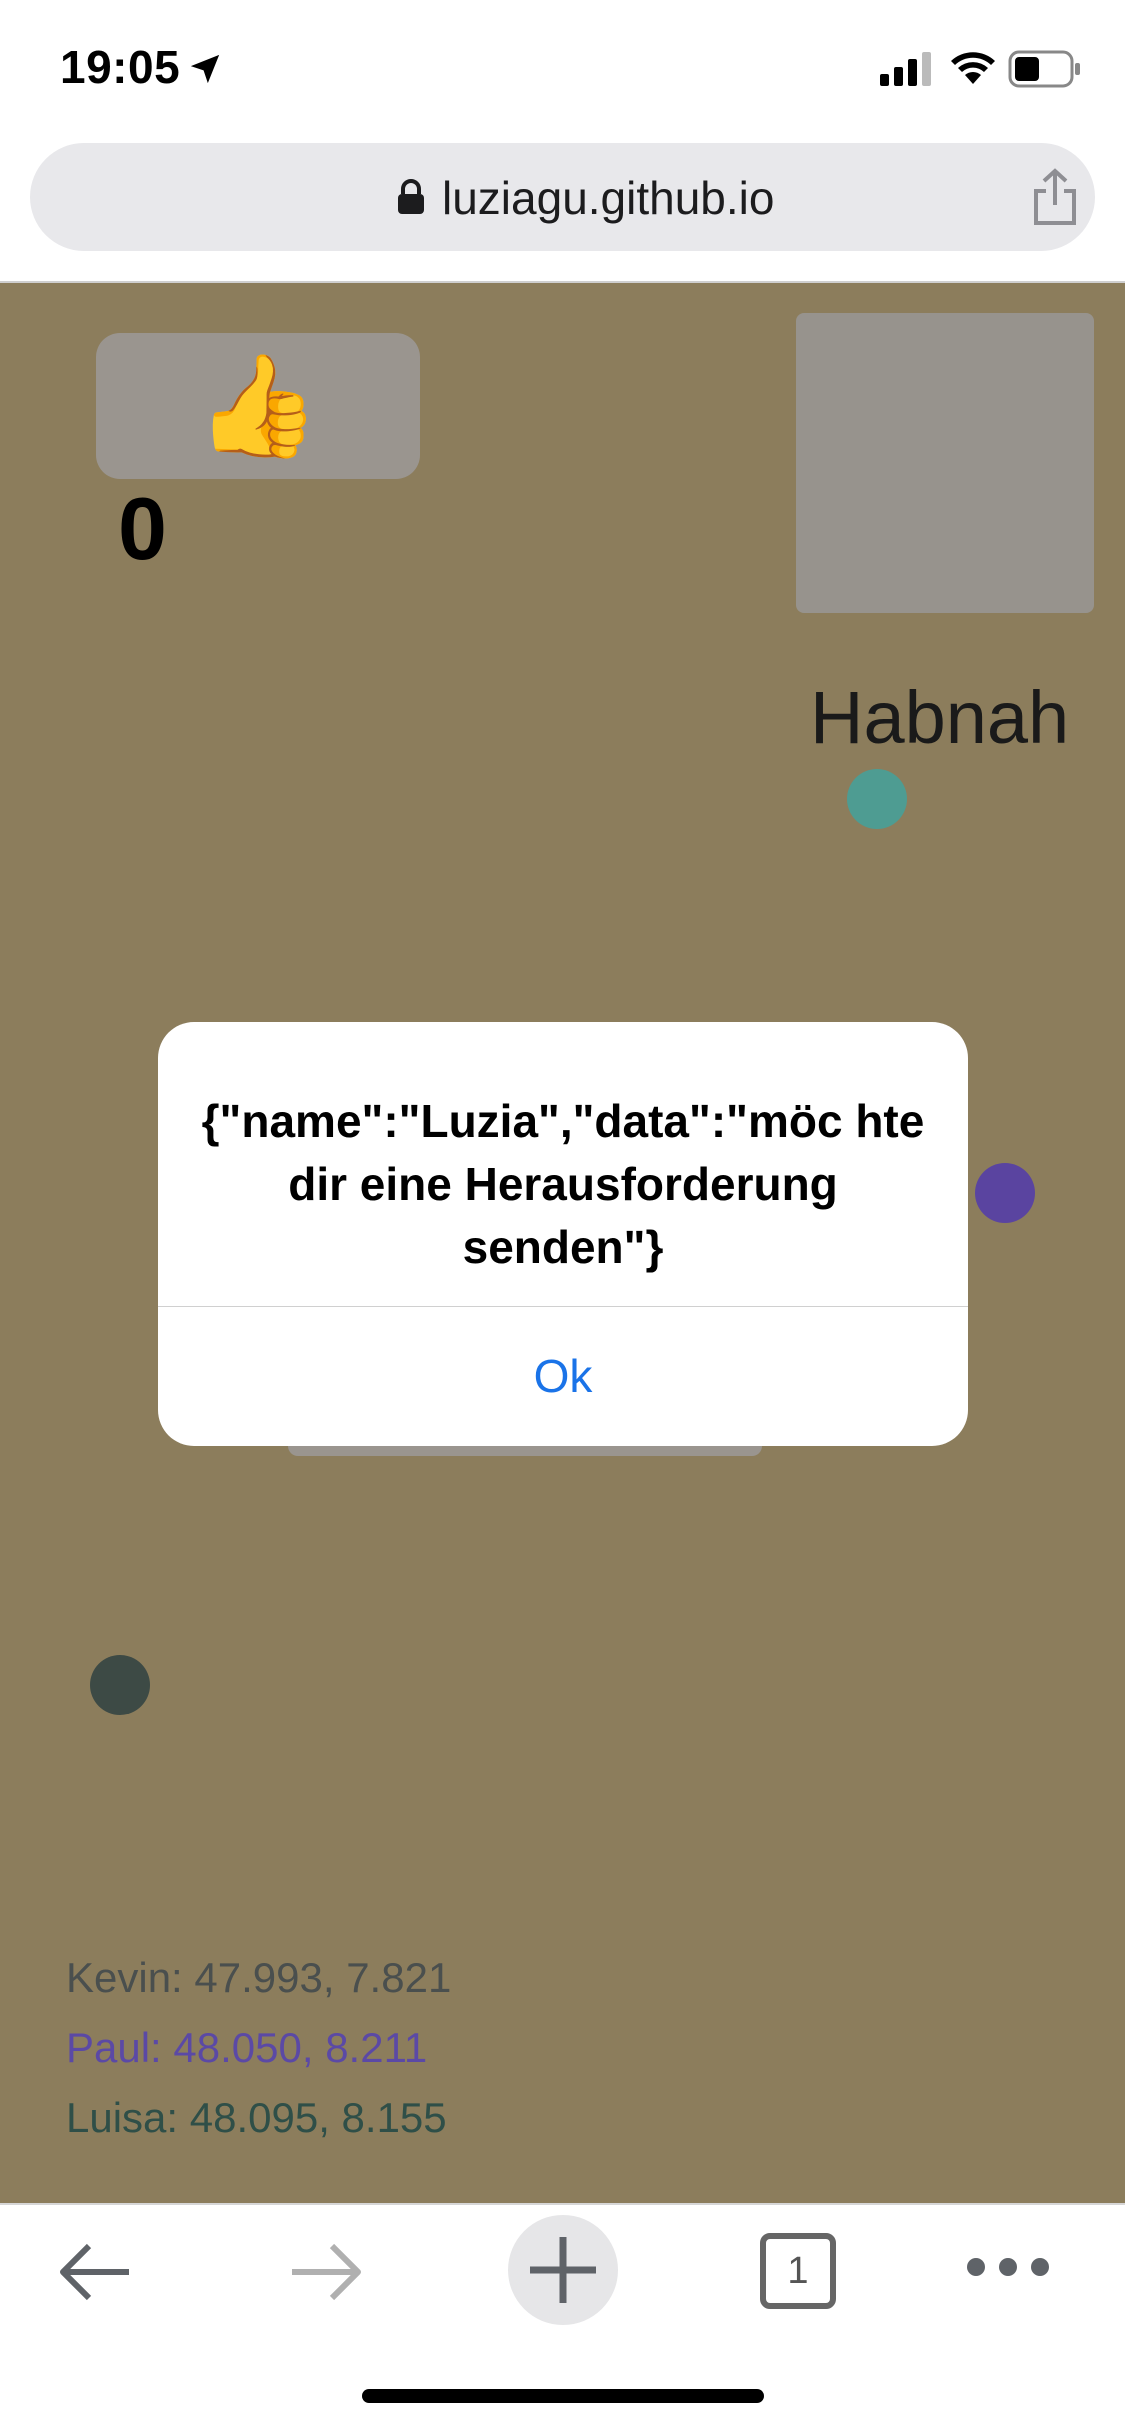  I want to click on cellular-signal-icon, so click(905, 69).